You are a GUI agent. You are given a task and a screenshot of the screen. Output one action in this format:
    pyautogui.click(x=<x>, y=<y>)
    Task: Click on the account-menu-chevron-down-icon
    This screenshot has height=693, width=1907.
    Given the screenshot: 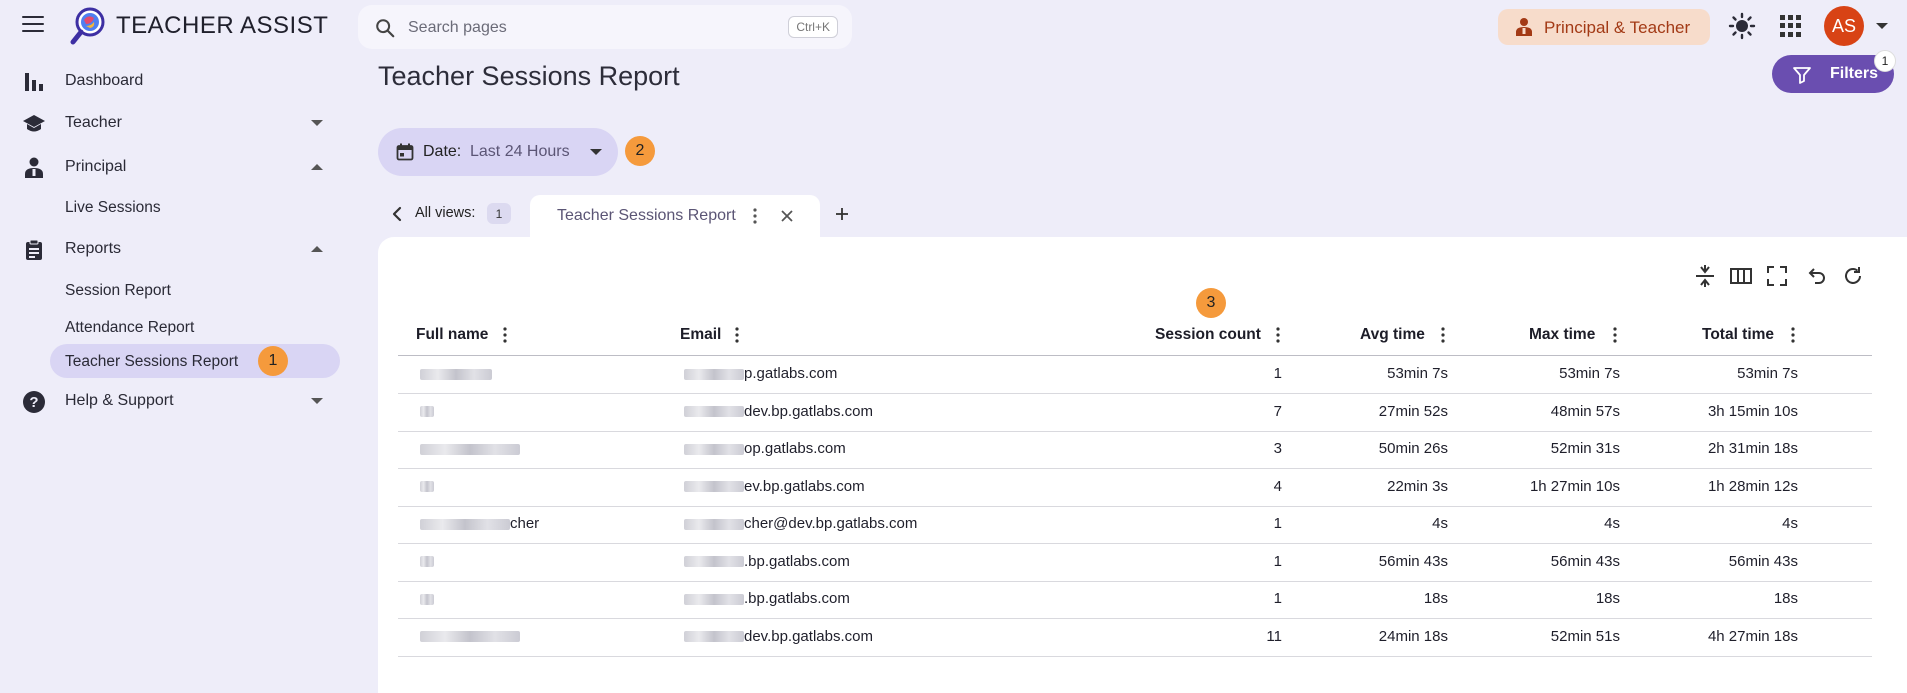 What is the action you would take?
    pyautogui.click(x=1882, y=26)
    